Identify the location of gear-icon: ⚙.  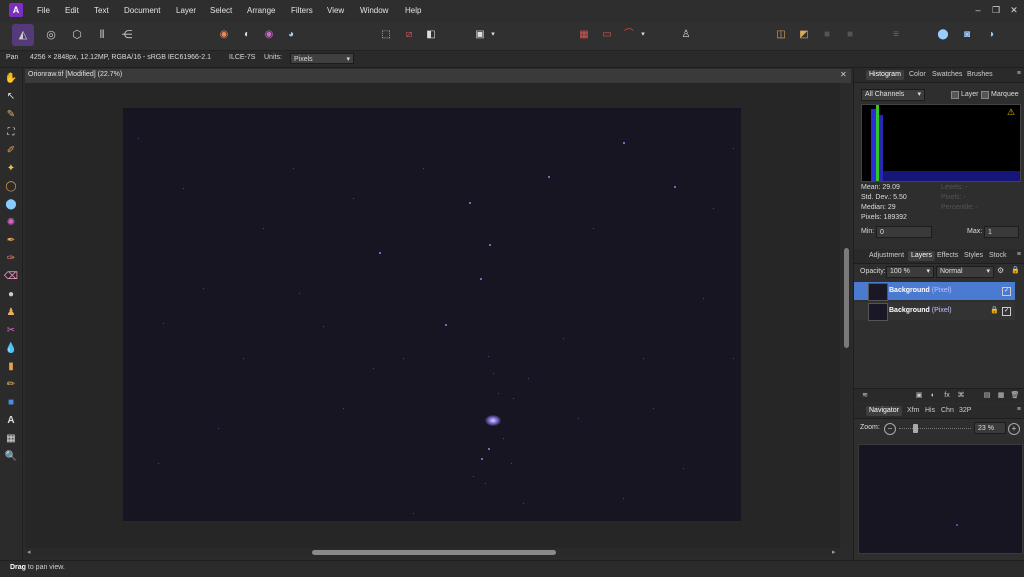
(1000, 270).